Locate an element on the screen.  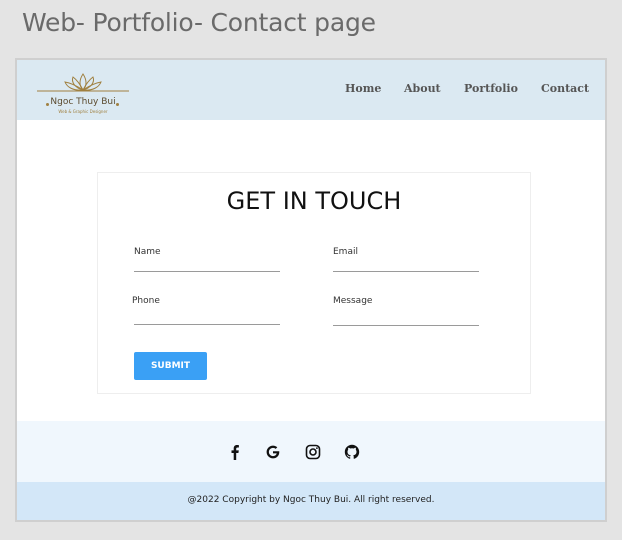
email-input-underline is located at coordinates (406, 271).